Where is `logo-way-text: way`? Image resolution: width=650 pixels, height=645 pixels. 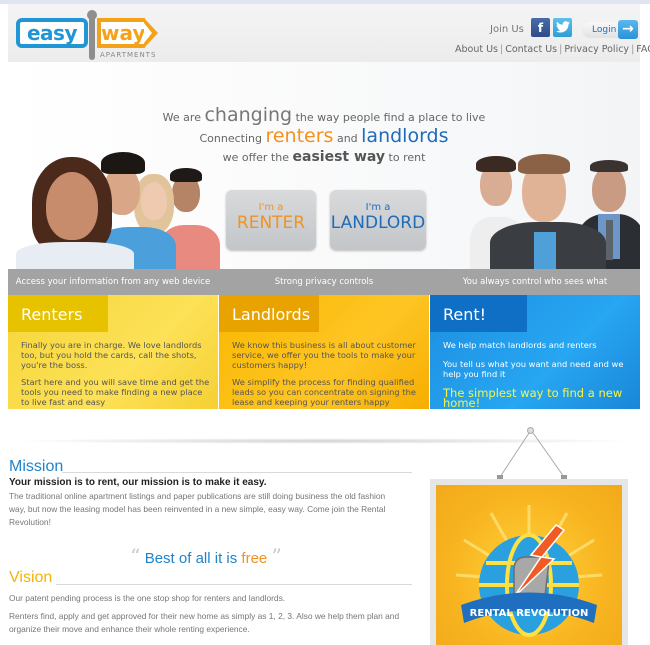
logo-way-text: way is located at coordinates (121, 33).